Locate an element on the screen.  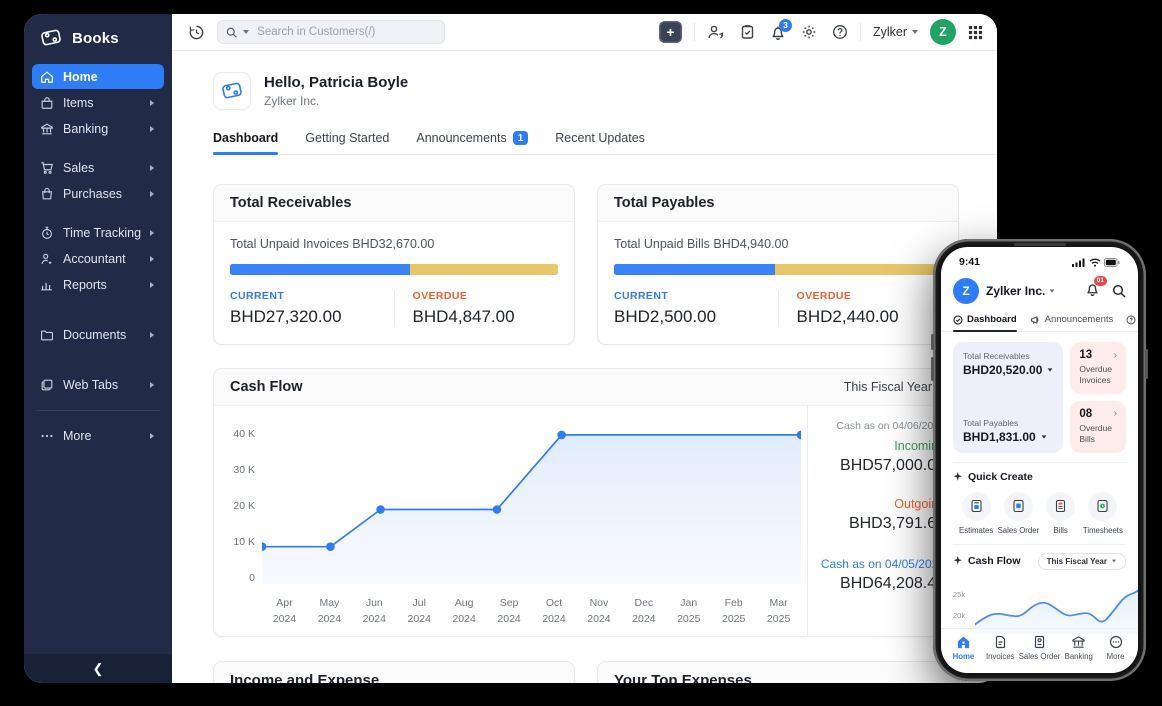
estimates-doc-icon is located at coordinates (976, 506).